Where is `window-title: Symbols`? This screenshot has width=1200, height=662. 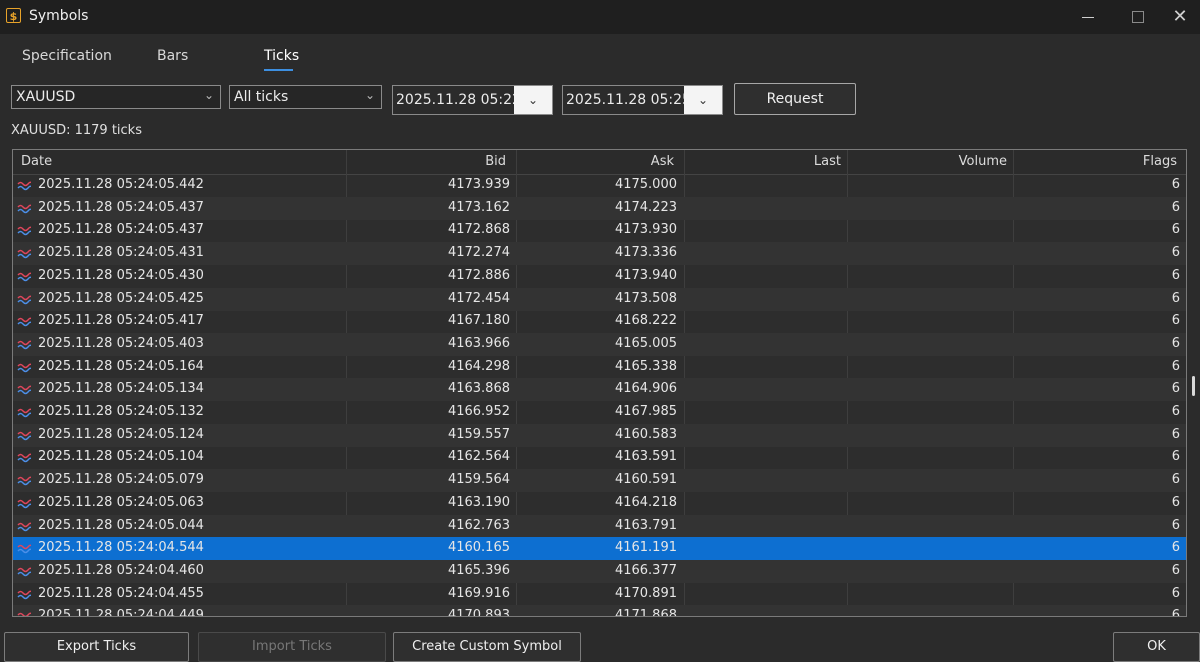 window-title: Symbols is located at coordinates (59, 16).